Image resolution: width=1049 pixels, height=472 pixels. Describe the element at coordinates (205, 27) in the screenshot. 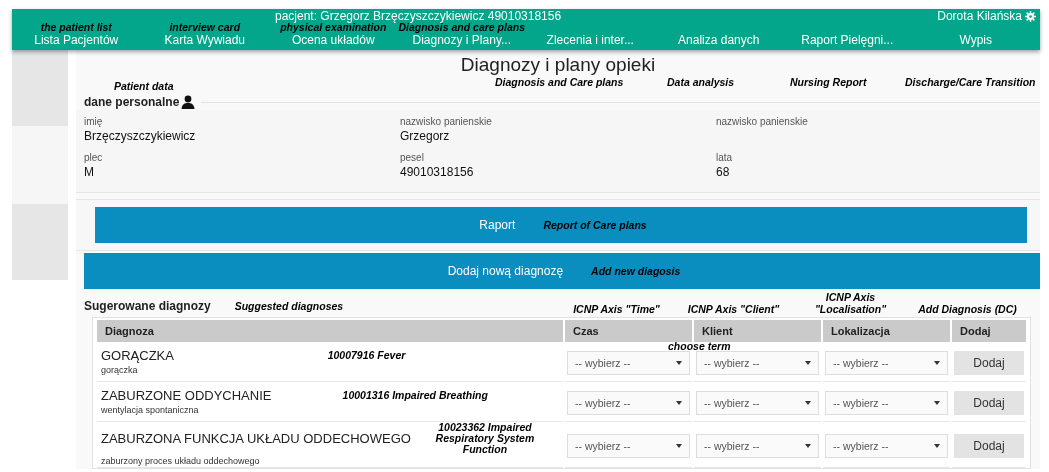

I see `annotation-text: interview card` at that location.